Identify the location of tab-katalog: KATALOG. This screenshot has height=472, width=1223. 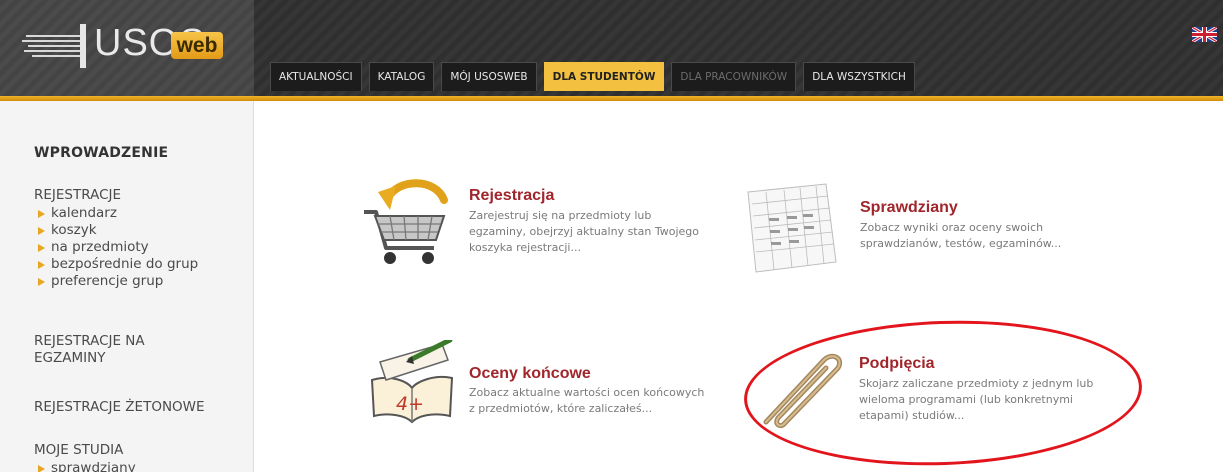
(401, 76).